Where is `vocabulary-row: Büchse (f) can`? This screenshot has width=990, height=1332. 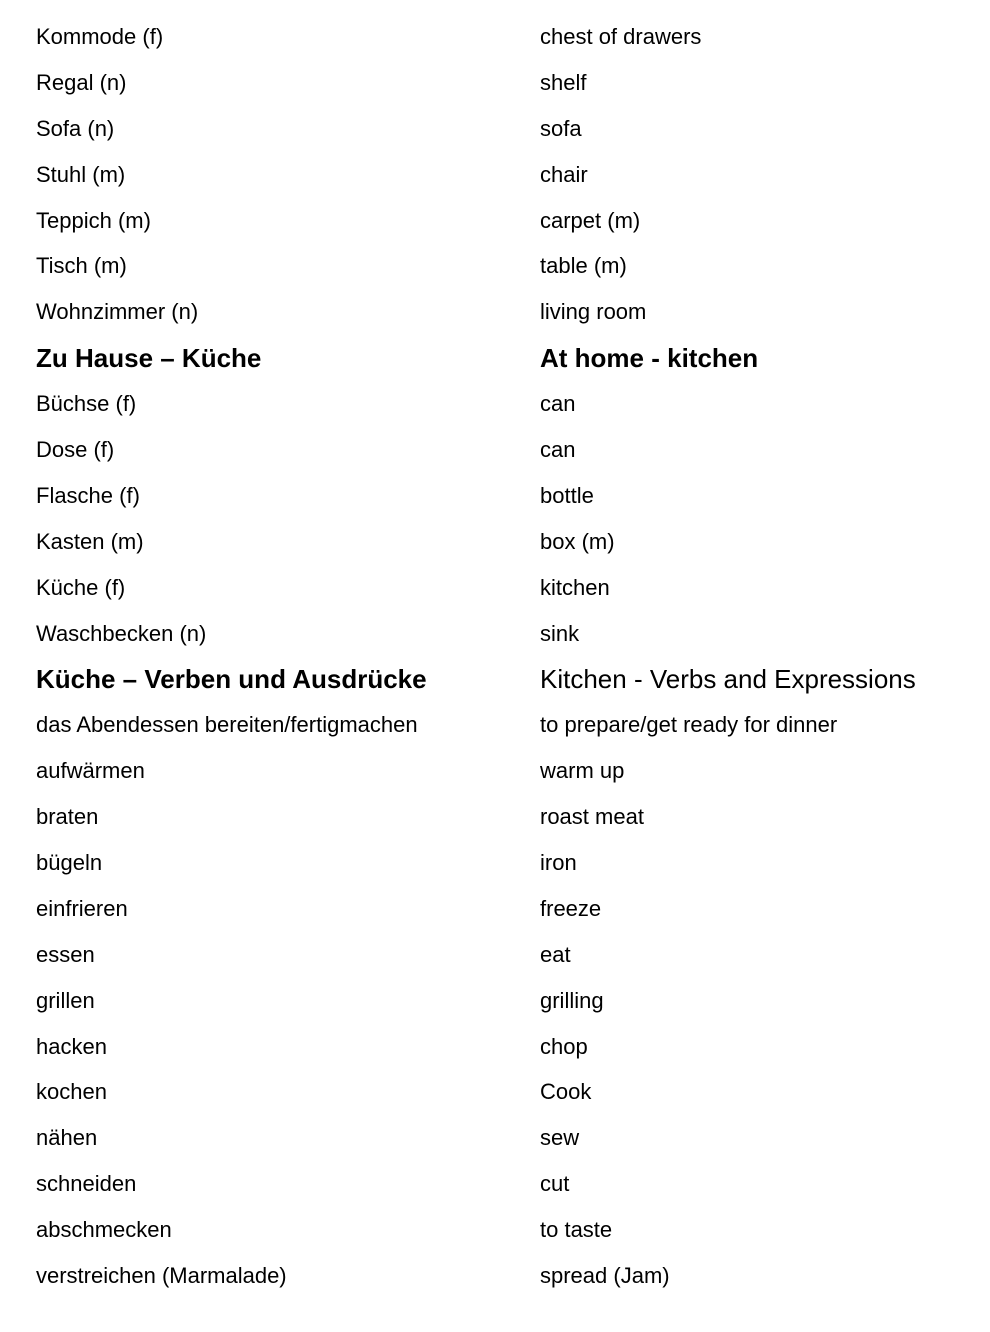 vocabulary-row: Büchse (f) can is located at coordinates (495, 404).